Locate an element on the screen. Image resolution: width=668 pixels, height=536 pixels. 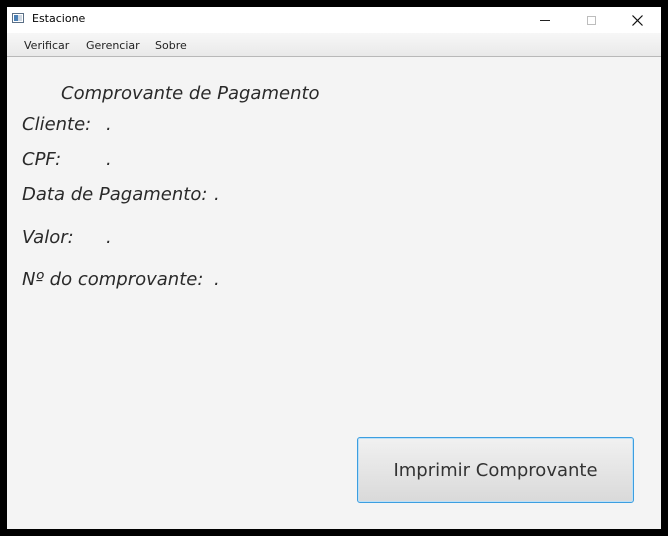
maximize-button is located at coordinates (591, 20).